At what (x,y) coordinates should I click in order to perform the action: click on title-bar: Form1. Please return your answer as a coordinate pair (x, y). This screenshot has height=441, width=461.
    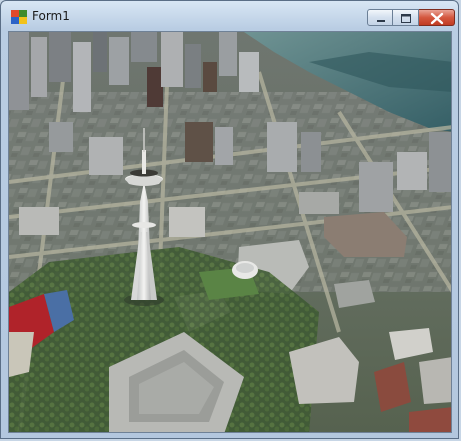
    Looking at the image, I should click on (229, 16).